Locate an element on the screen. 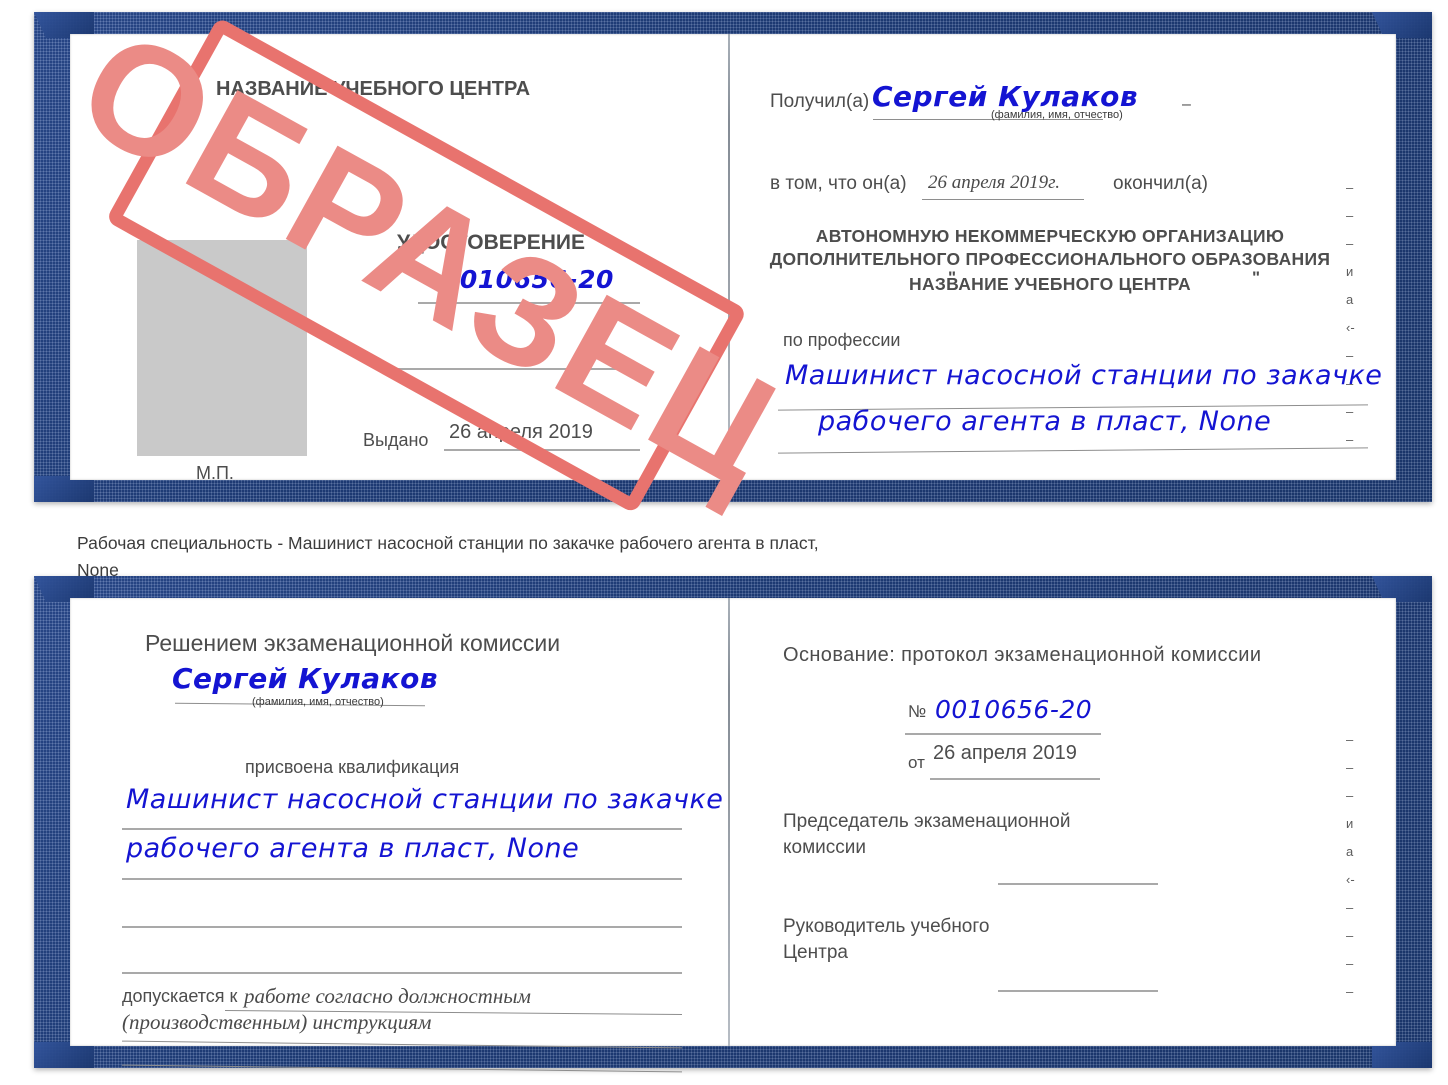 The image size is (1448, 1085). protocol-number-rule is located at coordinates (1003, 734).